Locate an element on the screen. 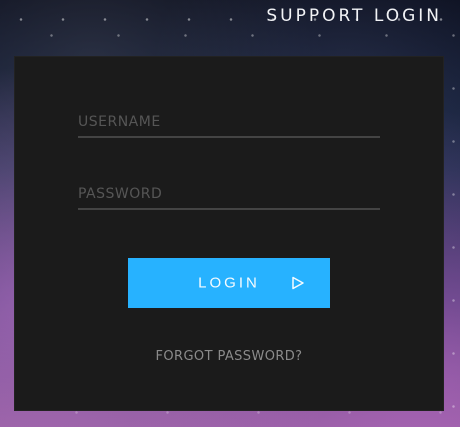 This screenshot has width=460, height=427. forgot-password-link: FORGOT PASSWORD? is located at coordinates (229, 356).